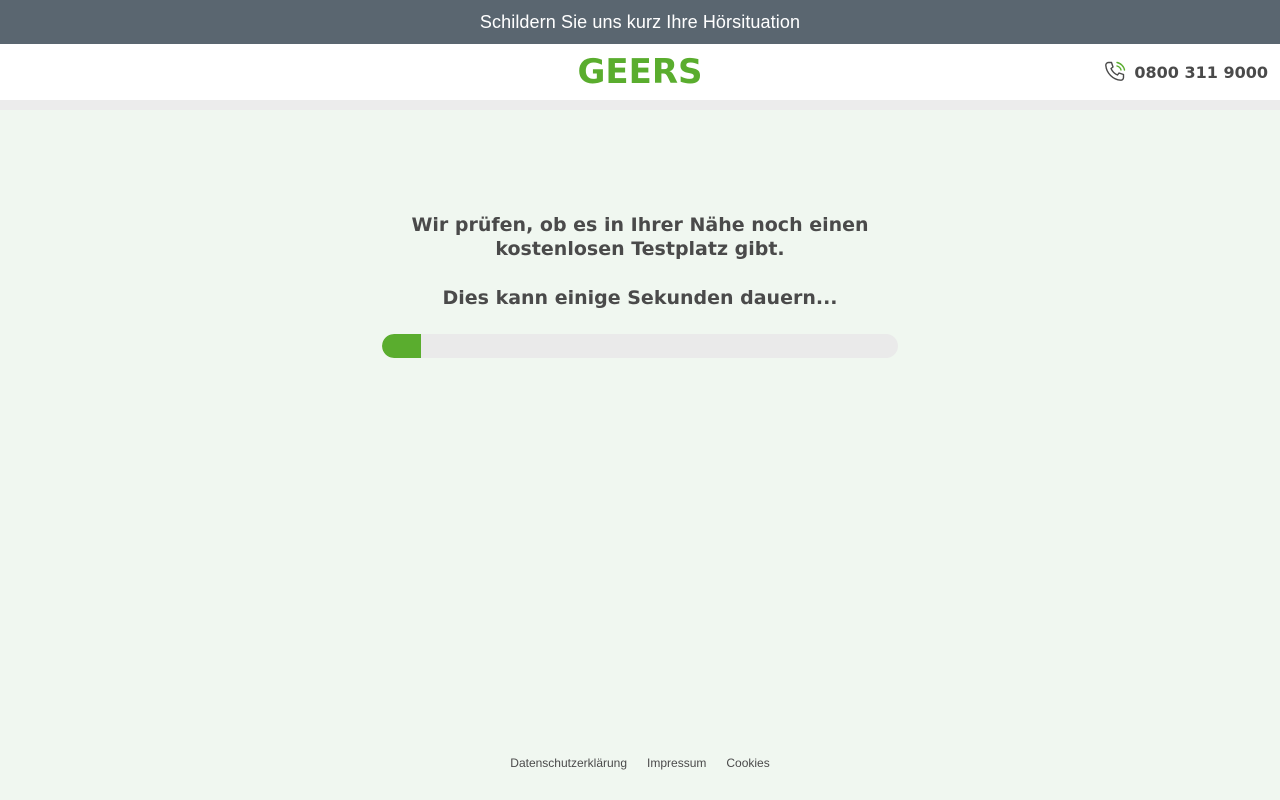 The height and width of the screenshot is (800, 1280). I want to click on footer-link-privacy: Datenschutzerklärung, so click(568, 766).